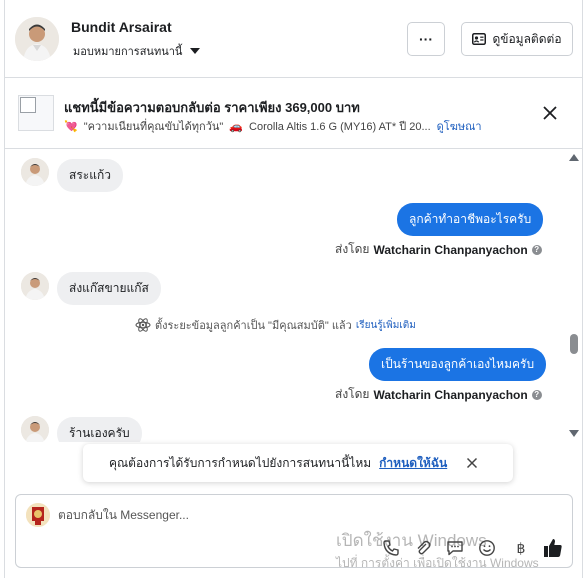  What do you see at coordinates (437, 563) in the screenshot?
I see `watermark-line2: ไปที่ การตั้งค่า เพื่อเปิดใช้งาน Windows` at bounding box center [437, 563].